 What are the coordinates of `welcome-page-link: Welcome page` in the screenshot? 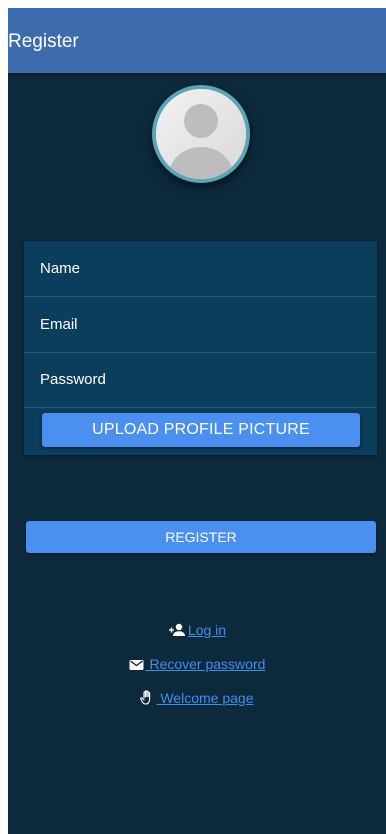 It's located at (197, 698).